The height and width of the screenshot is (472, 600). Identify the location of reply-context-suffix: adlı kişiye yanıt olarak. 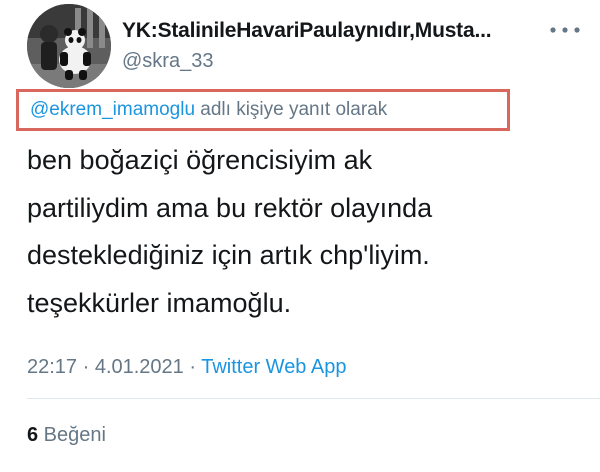
(291, 109).